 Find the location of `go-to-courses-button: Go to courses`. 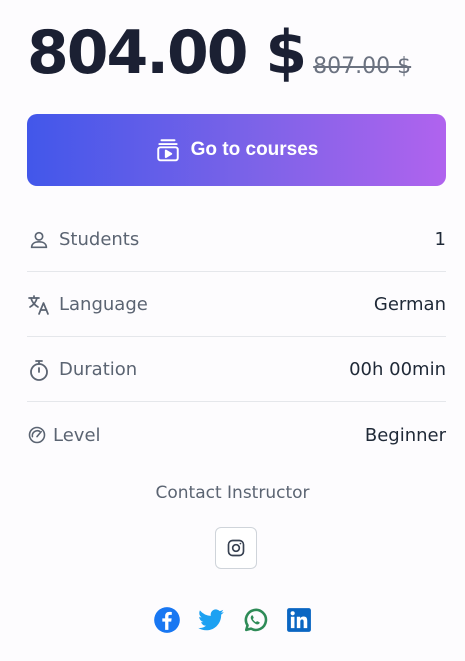

go-to-courses-button: Go to courses is located at coordinates (236, 150).